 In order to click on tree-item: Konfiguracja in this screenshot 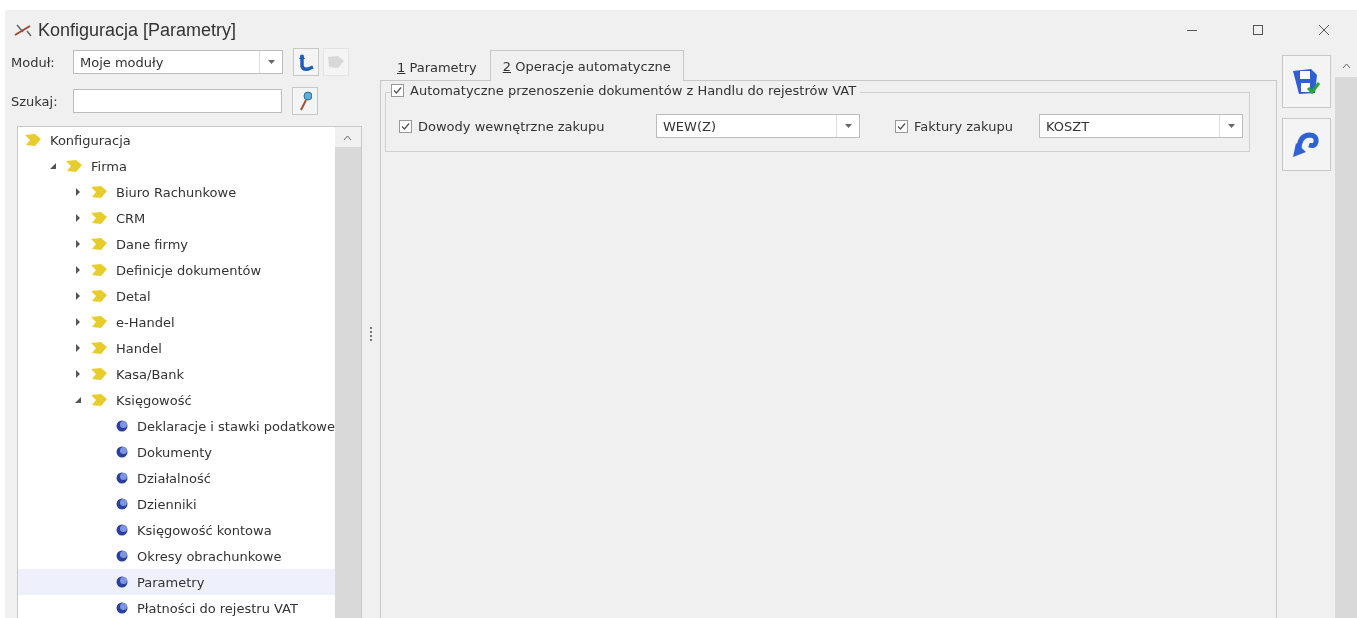, I will do `click(176, 140)`.